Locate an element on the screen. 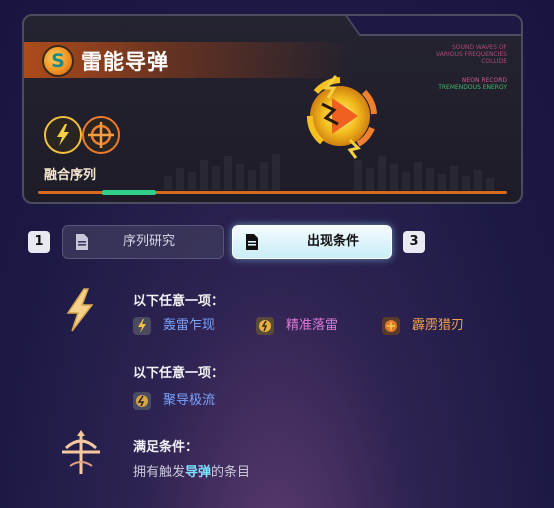 The width and height of the screenshot is (554, 508). tab-label: 序列研究 is located at coordinates (149, 241).